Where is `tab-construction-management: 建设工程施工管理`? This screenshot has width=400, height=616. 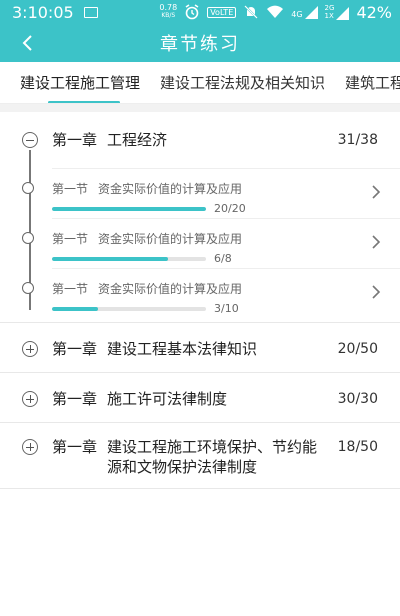
tab-construction-management: 建设工程施工管理 is located at coordinates (75, 82).